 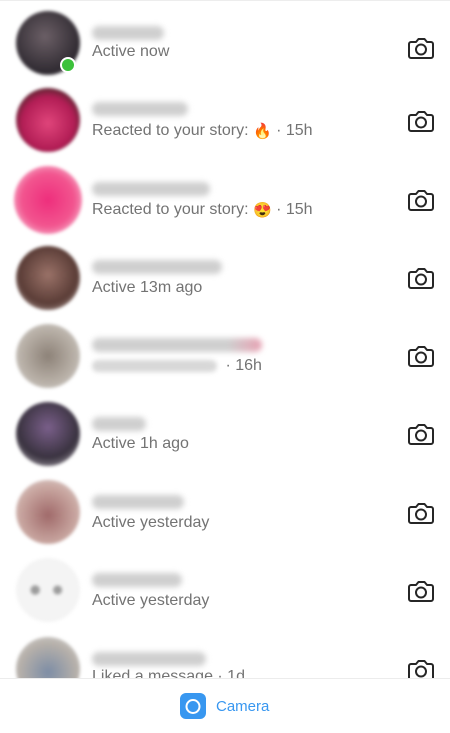 I want to click on thread-status-text: Active 1h ago, so click(x=140, y=443).